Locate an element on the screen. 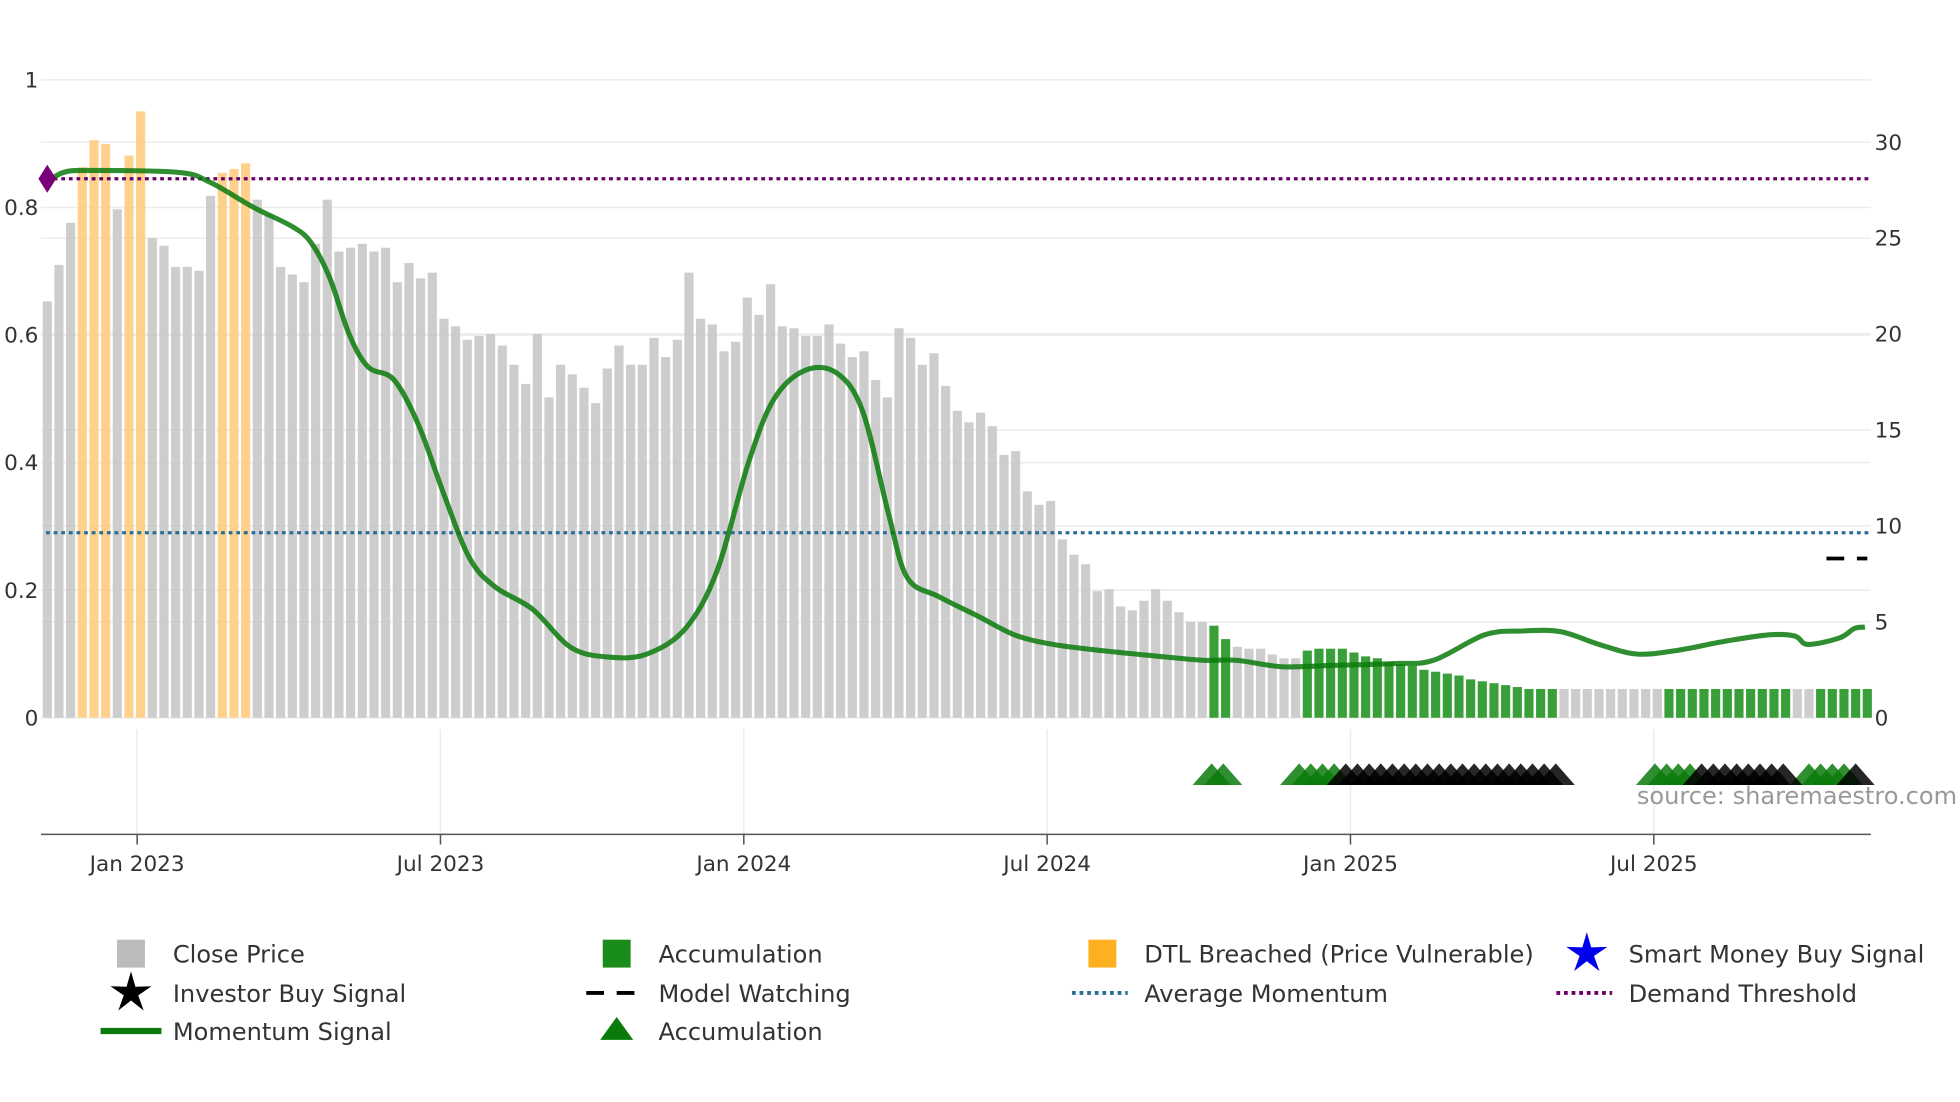 This screenshot has width=1960, height=1102. left-tick-label: 1 is located at coordinates (32, 81).